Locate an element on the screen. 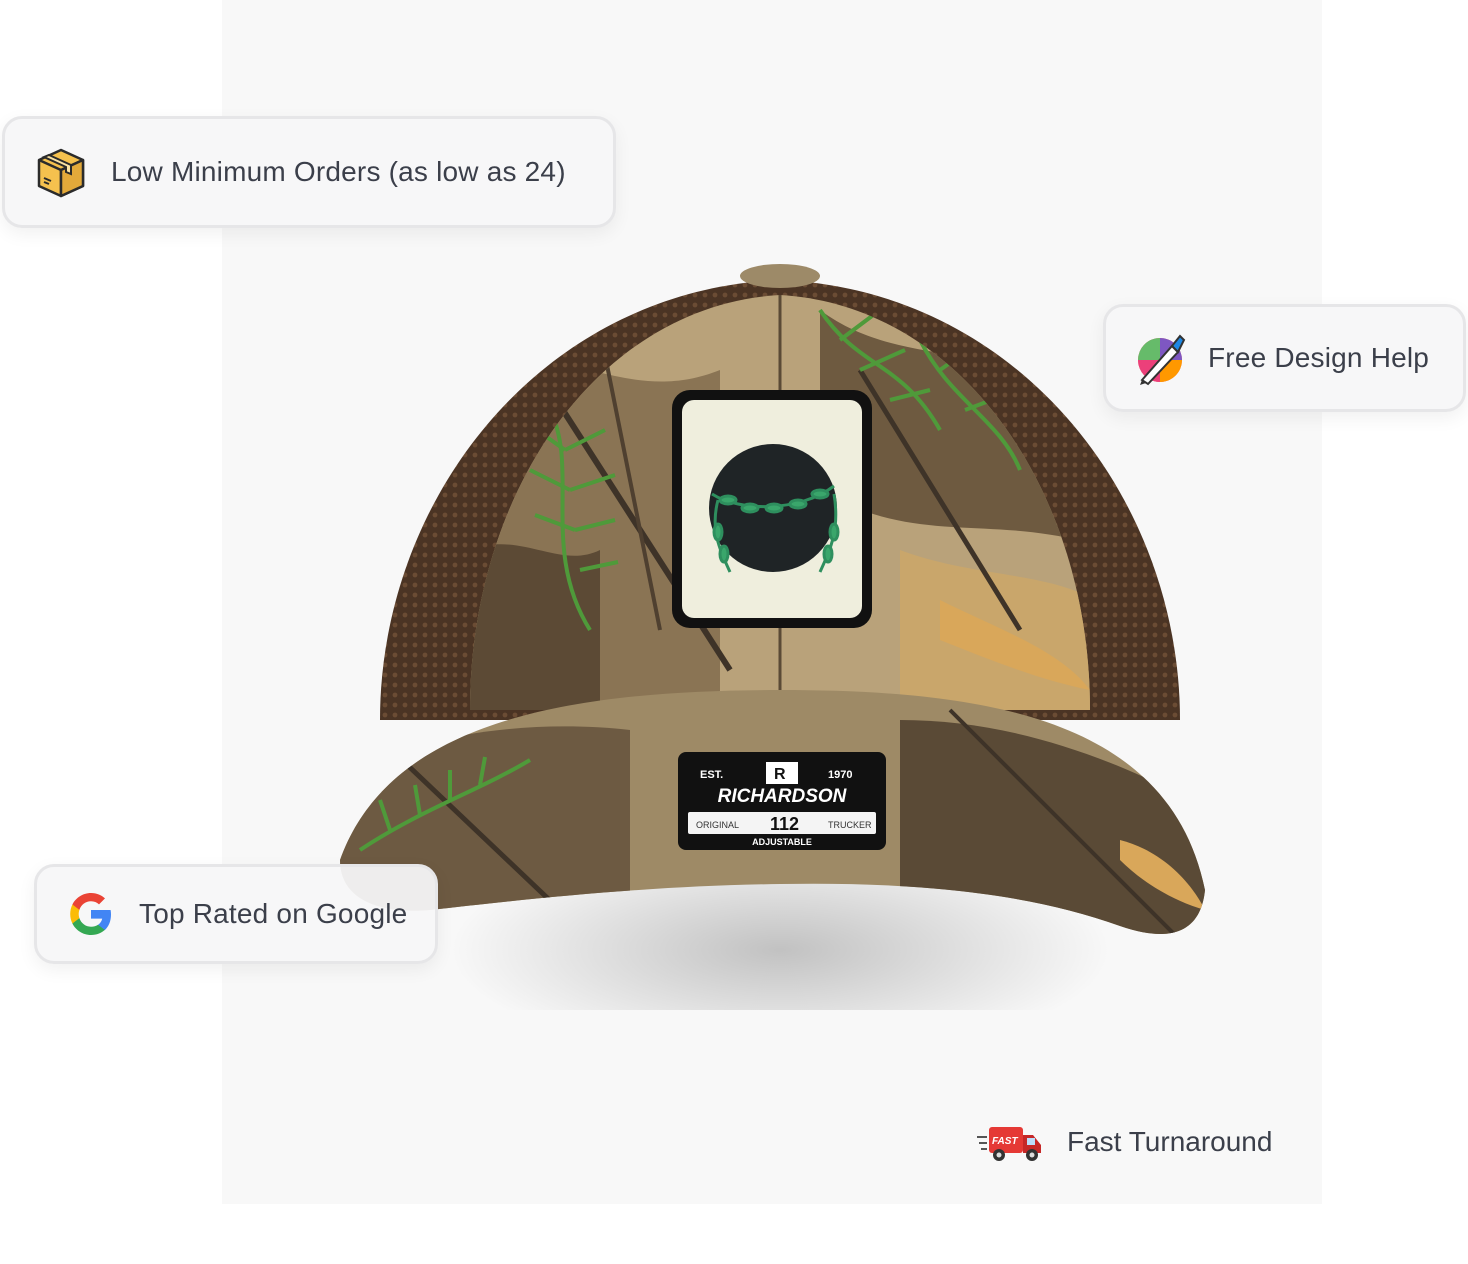 This screenshot has height=1264, width=1468. feature-badge-fast-turnaround: FAST Fast Turnaround is located at coordinates (1123, 1142).